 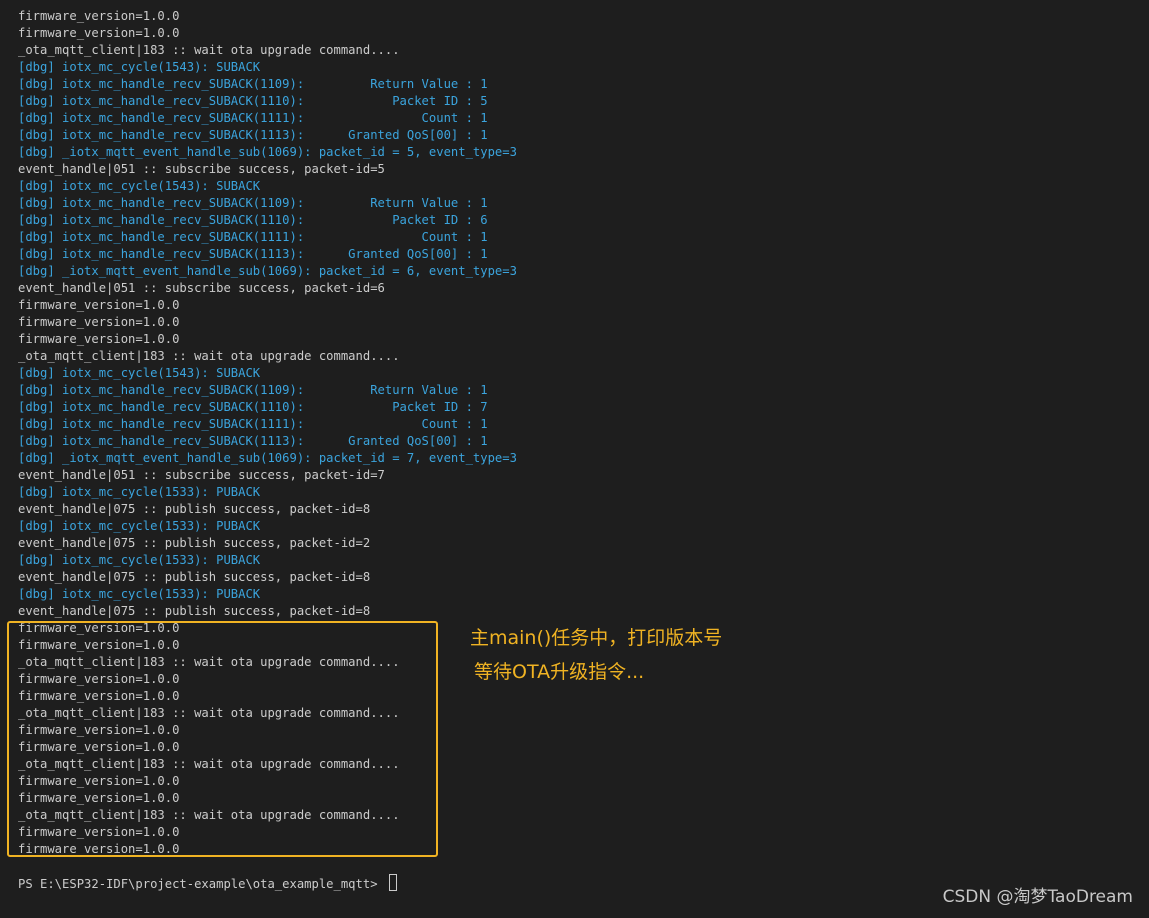 What do you see at coordinates (1037, 897) in the screenshot?
I see `watermark: CSDN @淘梦TaoDream` at bounding box center [1037, 897].